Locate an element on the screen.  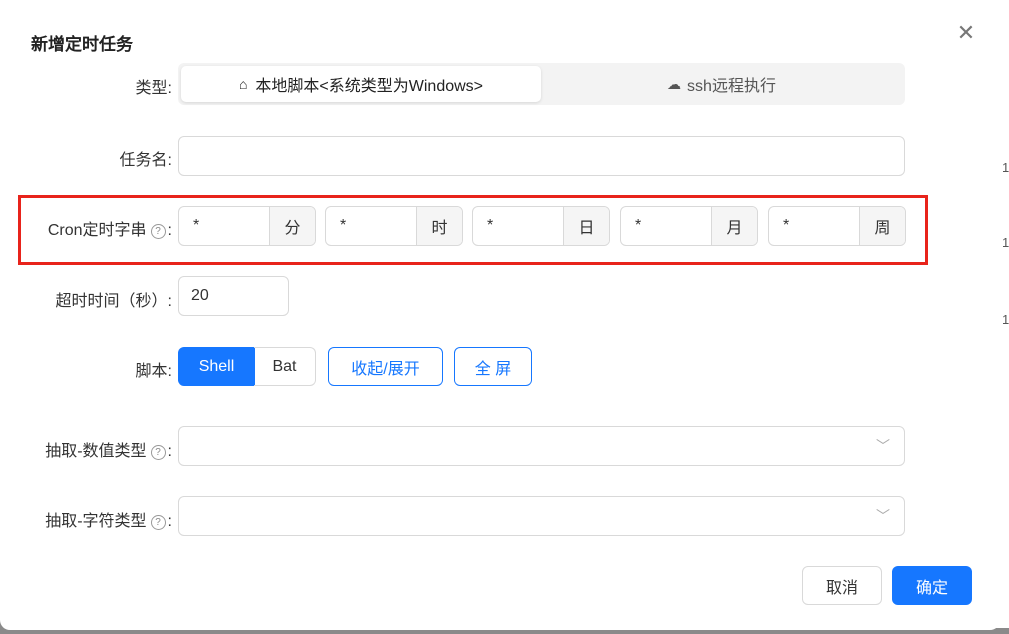
task-name-input is located at coordinates (541, 156).